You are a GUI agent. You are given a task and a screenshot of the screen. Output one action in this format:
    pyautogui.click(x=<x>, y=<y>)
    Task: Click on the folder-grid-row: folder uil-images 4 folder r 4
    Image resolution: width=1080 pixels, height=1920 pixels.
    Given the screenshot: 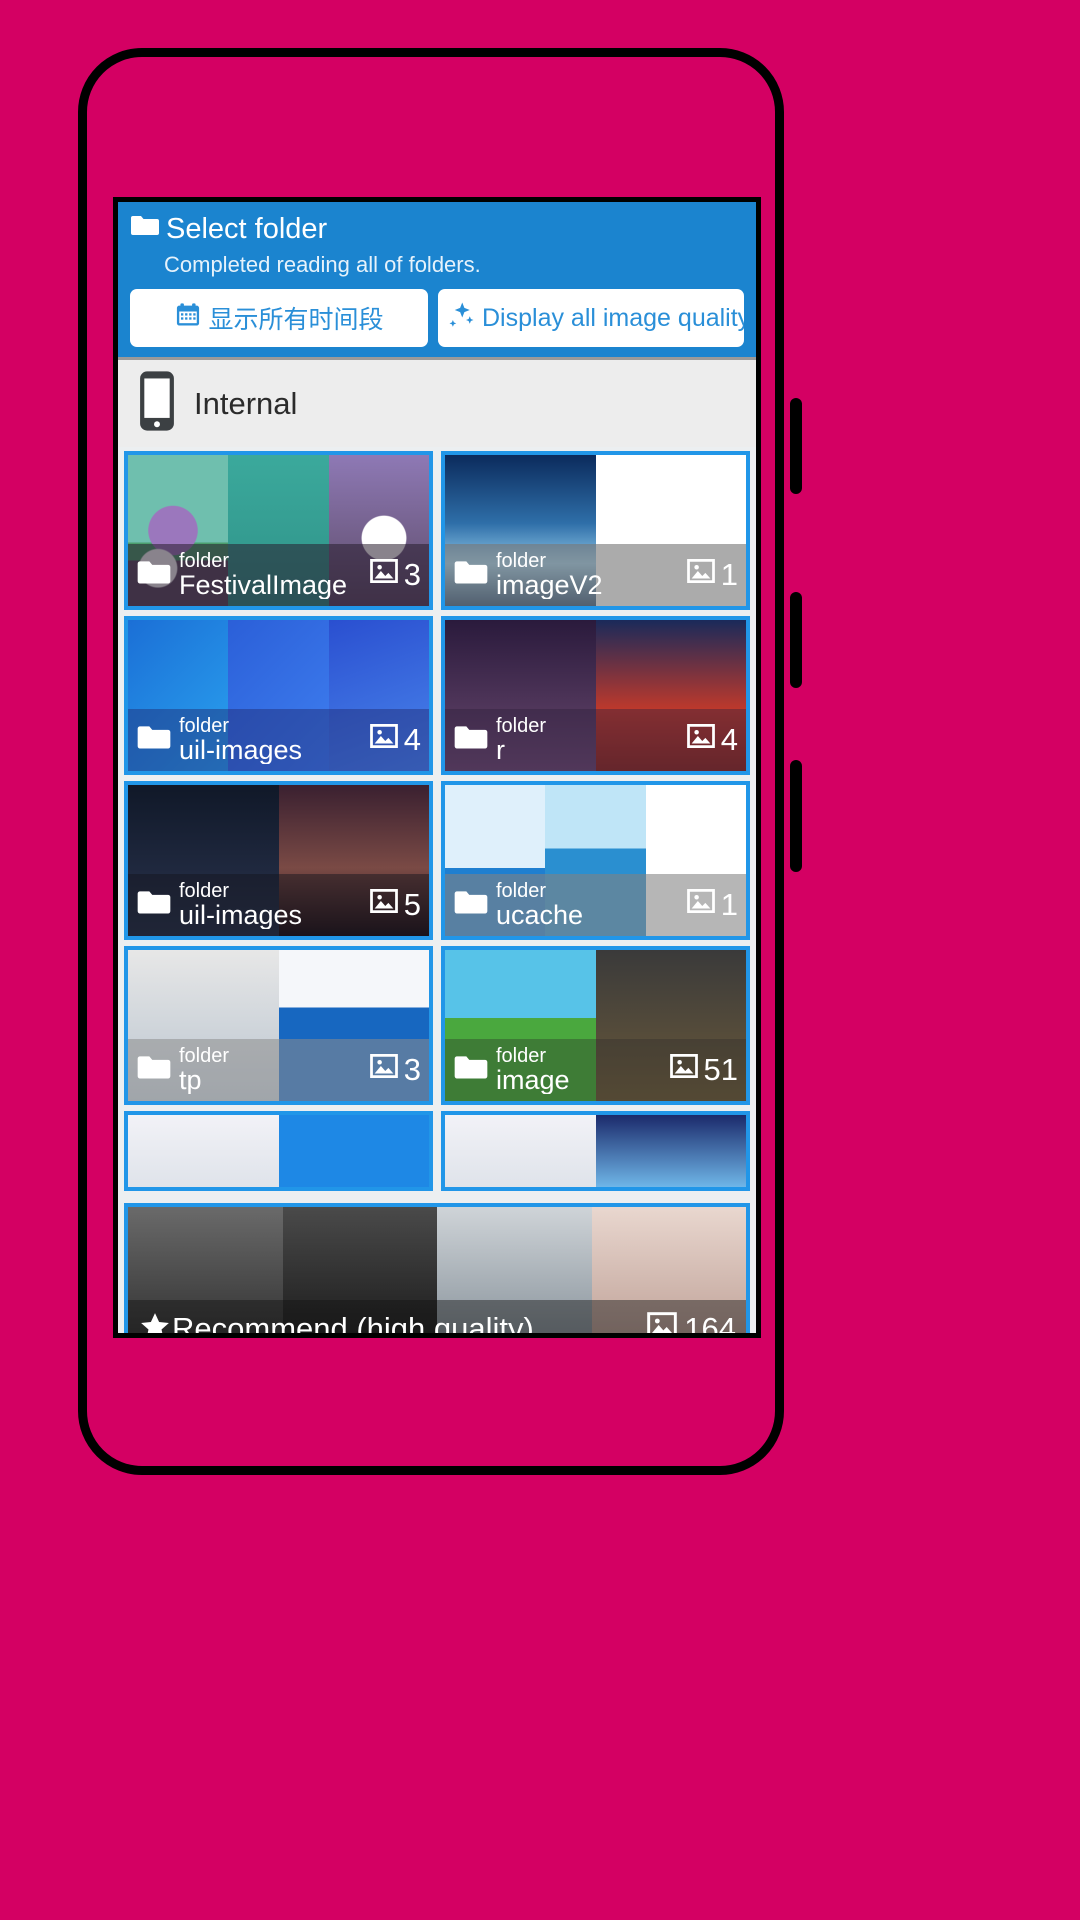 What is the action you would take?
    pyautogui.click(x=437, y=695)
    